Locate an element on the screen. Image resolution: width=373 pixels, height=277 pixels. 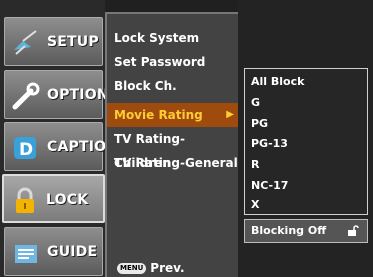
tab-lock-label: LOCK is located at coordinates (67, 200).